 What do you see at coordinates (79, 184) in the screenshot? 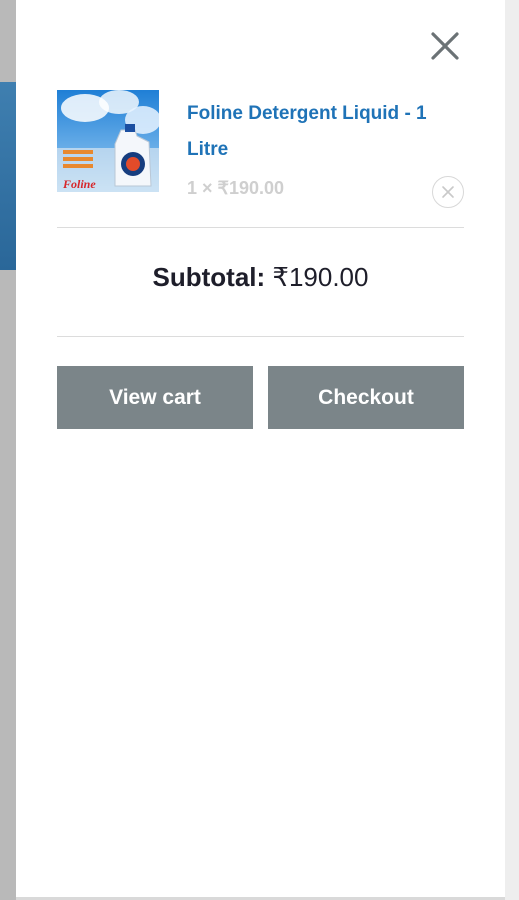
I see `product-brand-logo: Foline` at bounding box center [79, 184].